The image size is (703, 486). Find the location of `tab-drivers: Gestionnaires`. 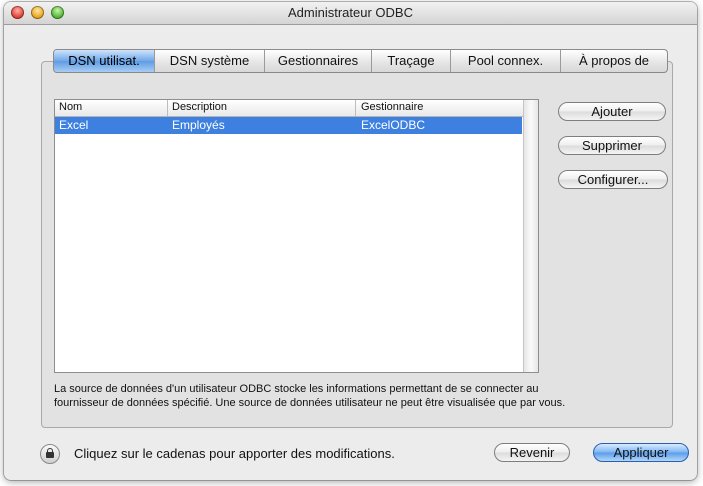

tab-drivers: Gestionnaires is located at coordinates (318, 61).